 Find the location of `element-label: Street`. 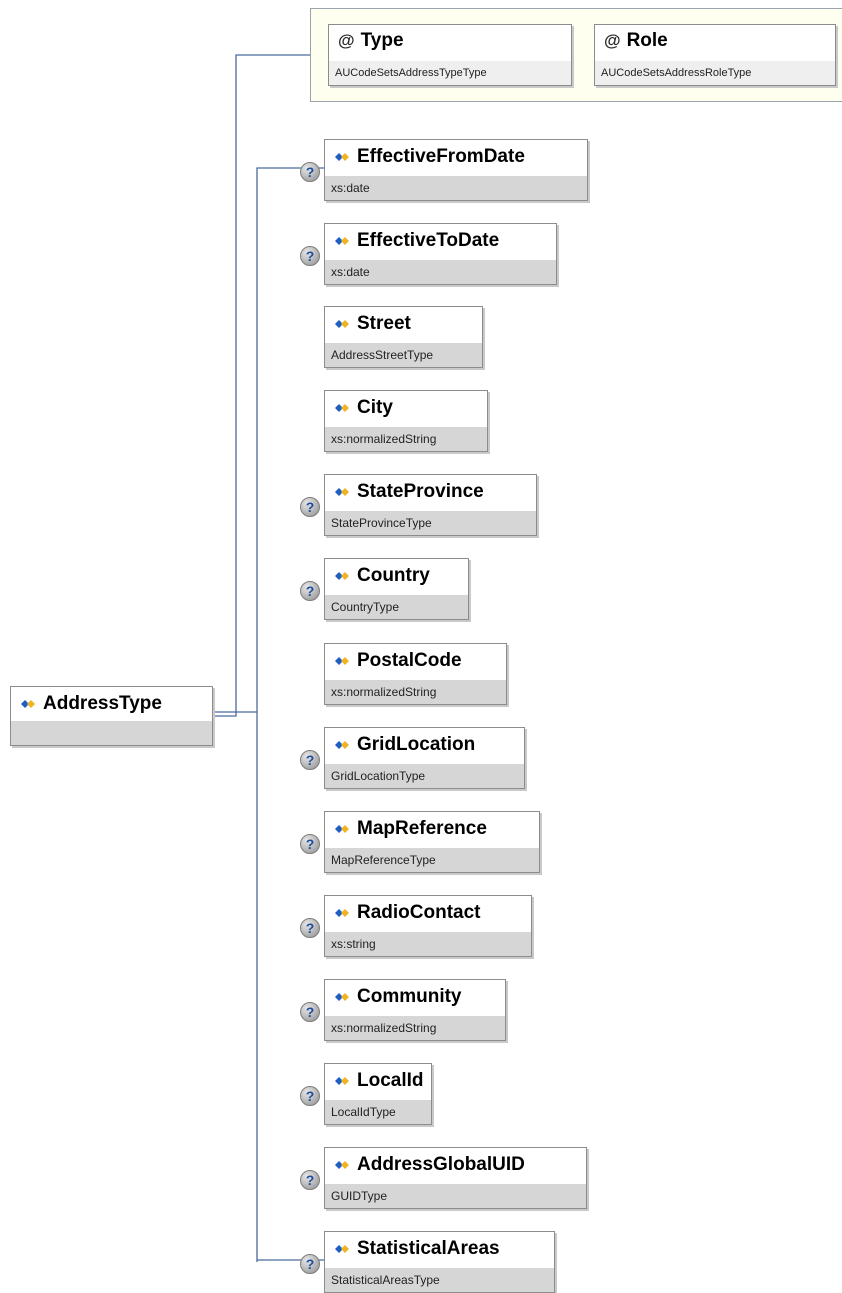

element-label: Street is located at coordinates (384, 323).